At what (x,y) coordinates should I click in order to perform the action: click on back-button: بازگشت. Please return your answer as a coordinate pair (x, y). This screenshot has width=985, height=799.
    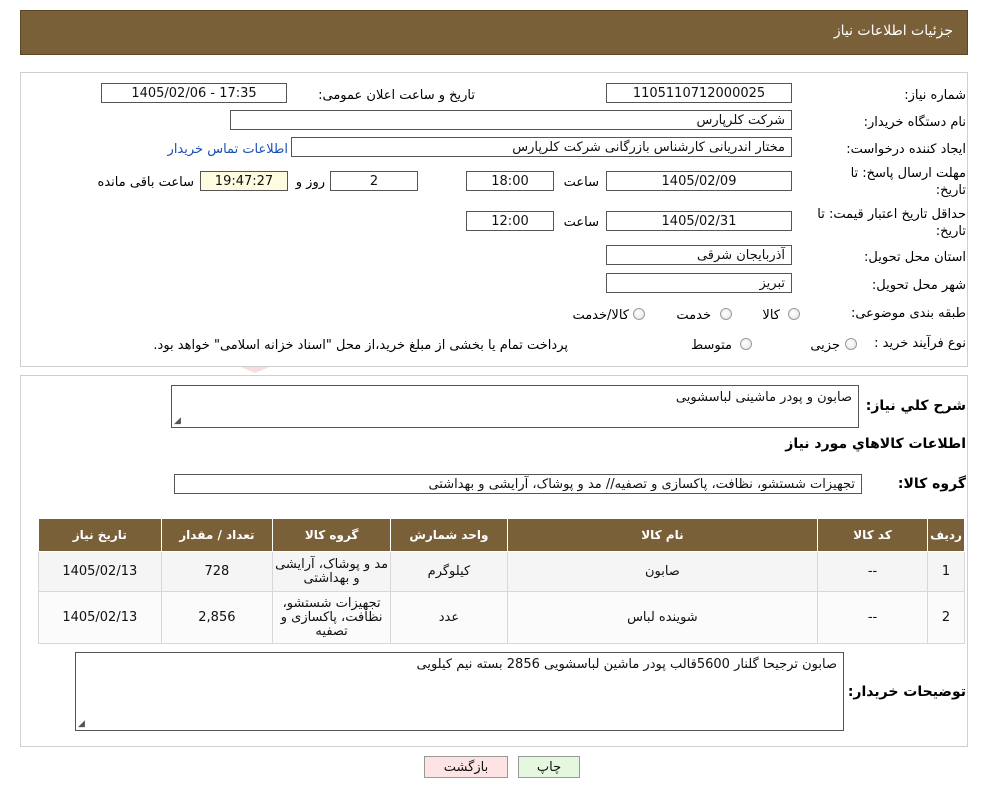
    Looking at the image, I should click on (466, 767).